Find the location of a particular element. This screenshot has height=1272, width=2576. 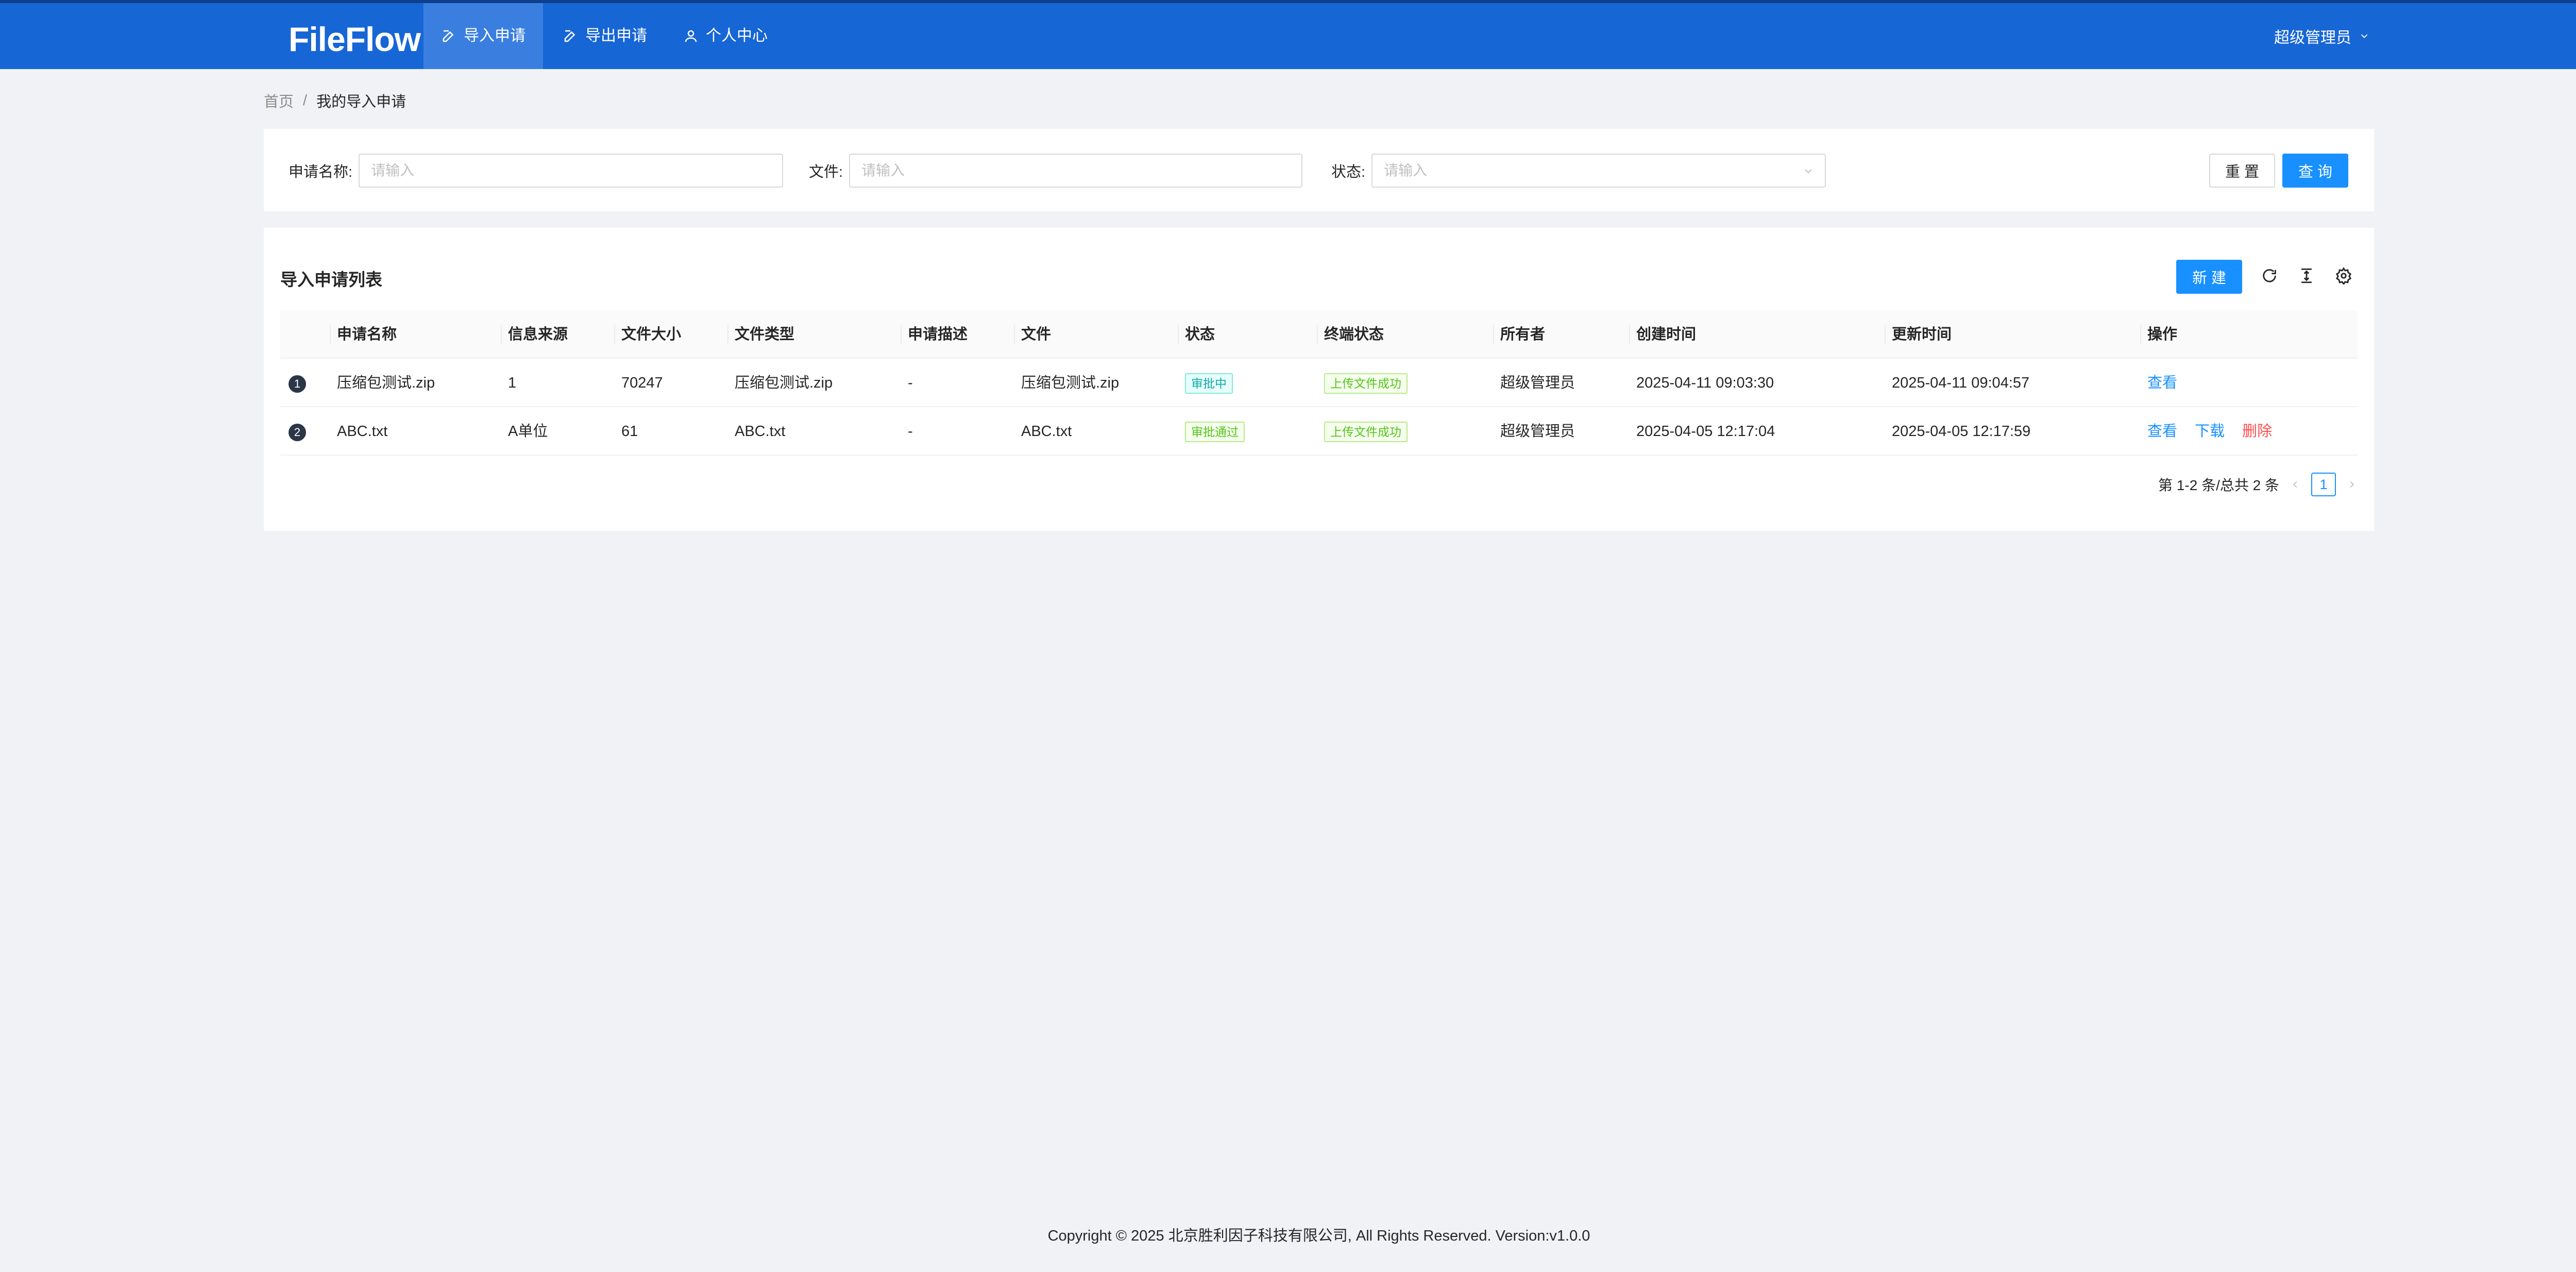

cell-status: 审批通过 is located at coordinates (1215, 431).